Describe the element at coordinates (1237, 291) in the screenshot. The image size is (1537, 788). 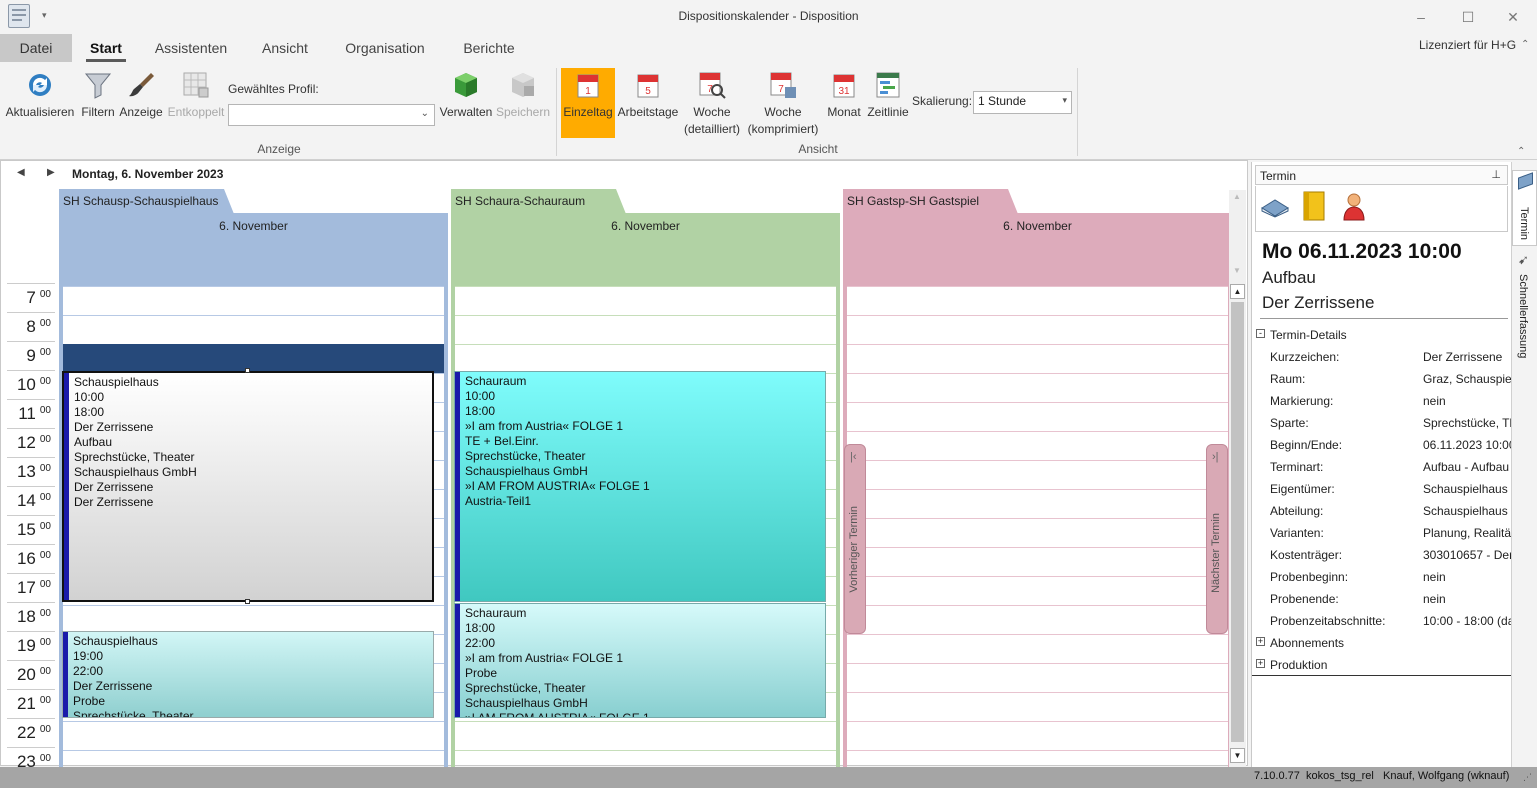
I see `scroll-up-icon: ▲` at that location.